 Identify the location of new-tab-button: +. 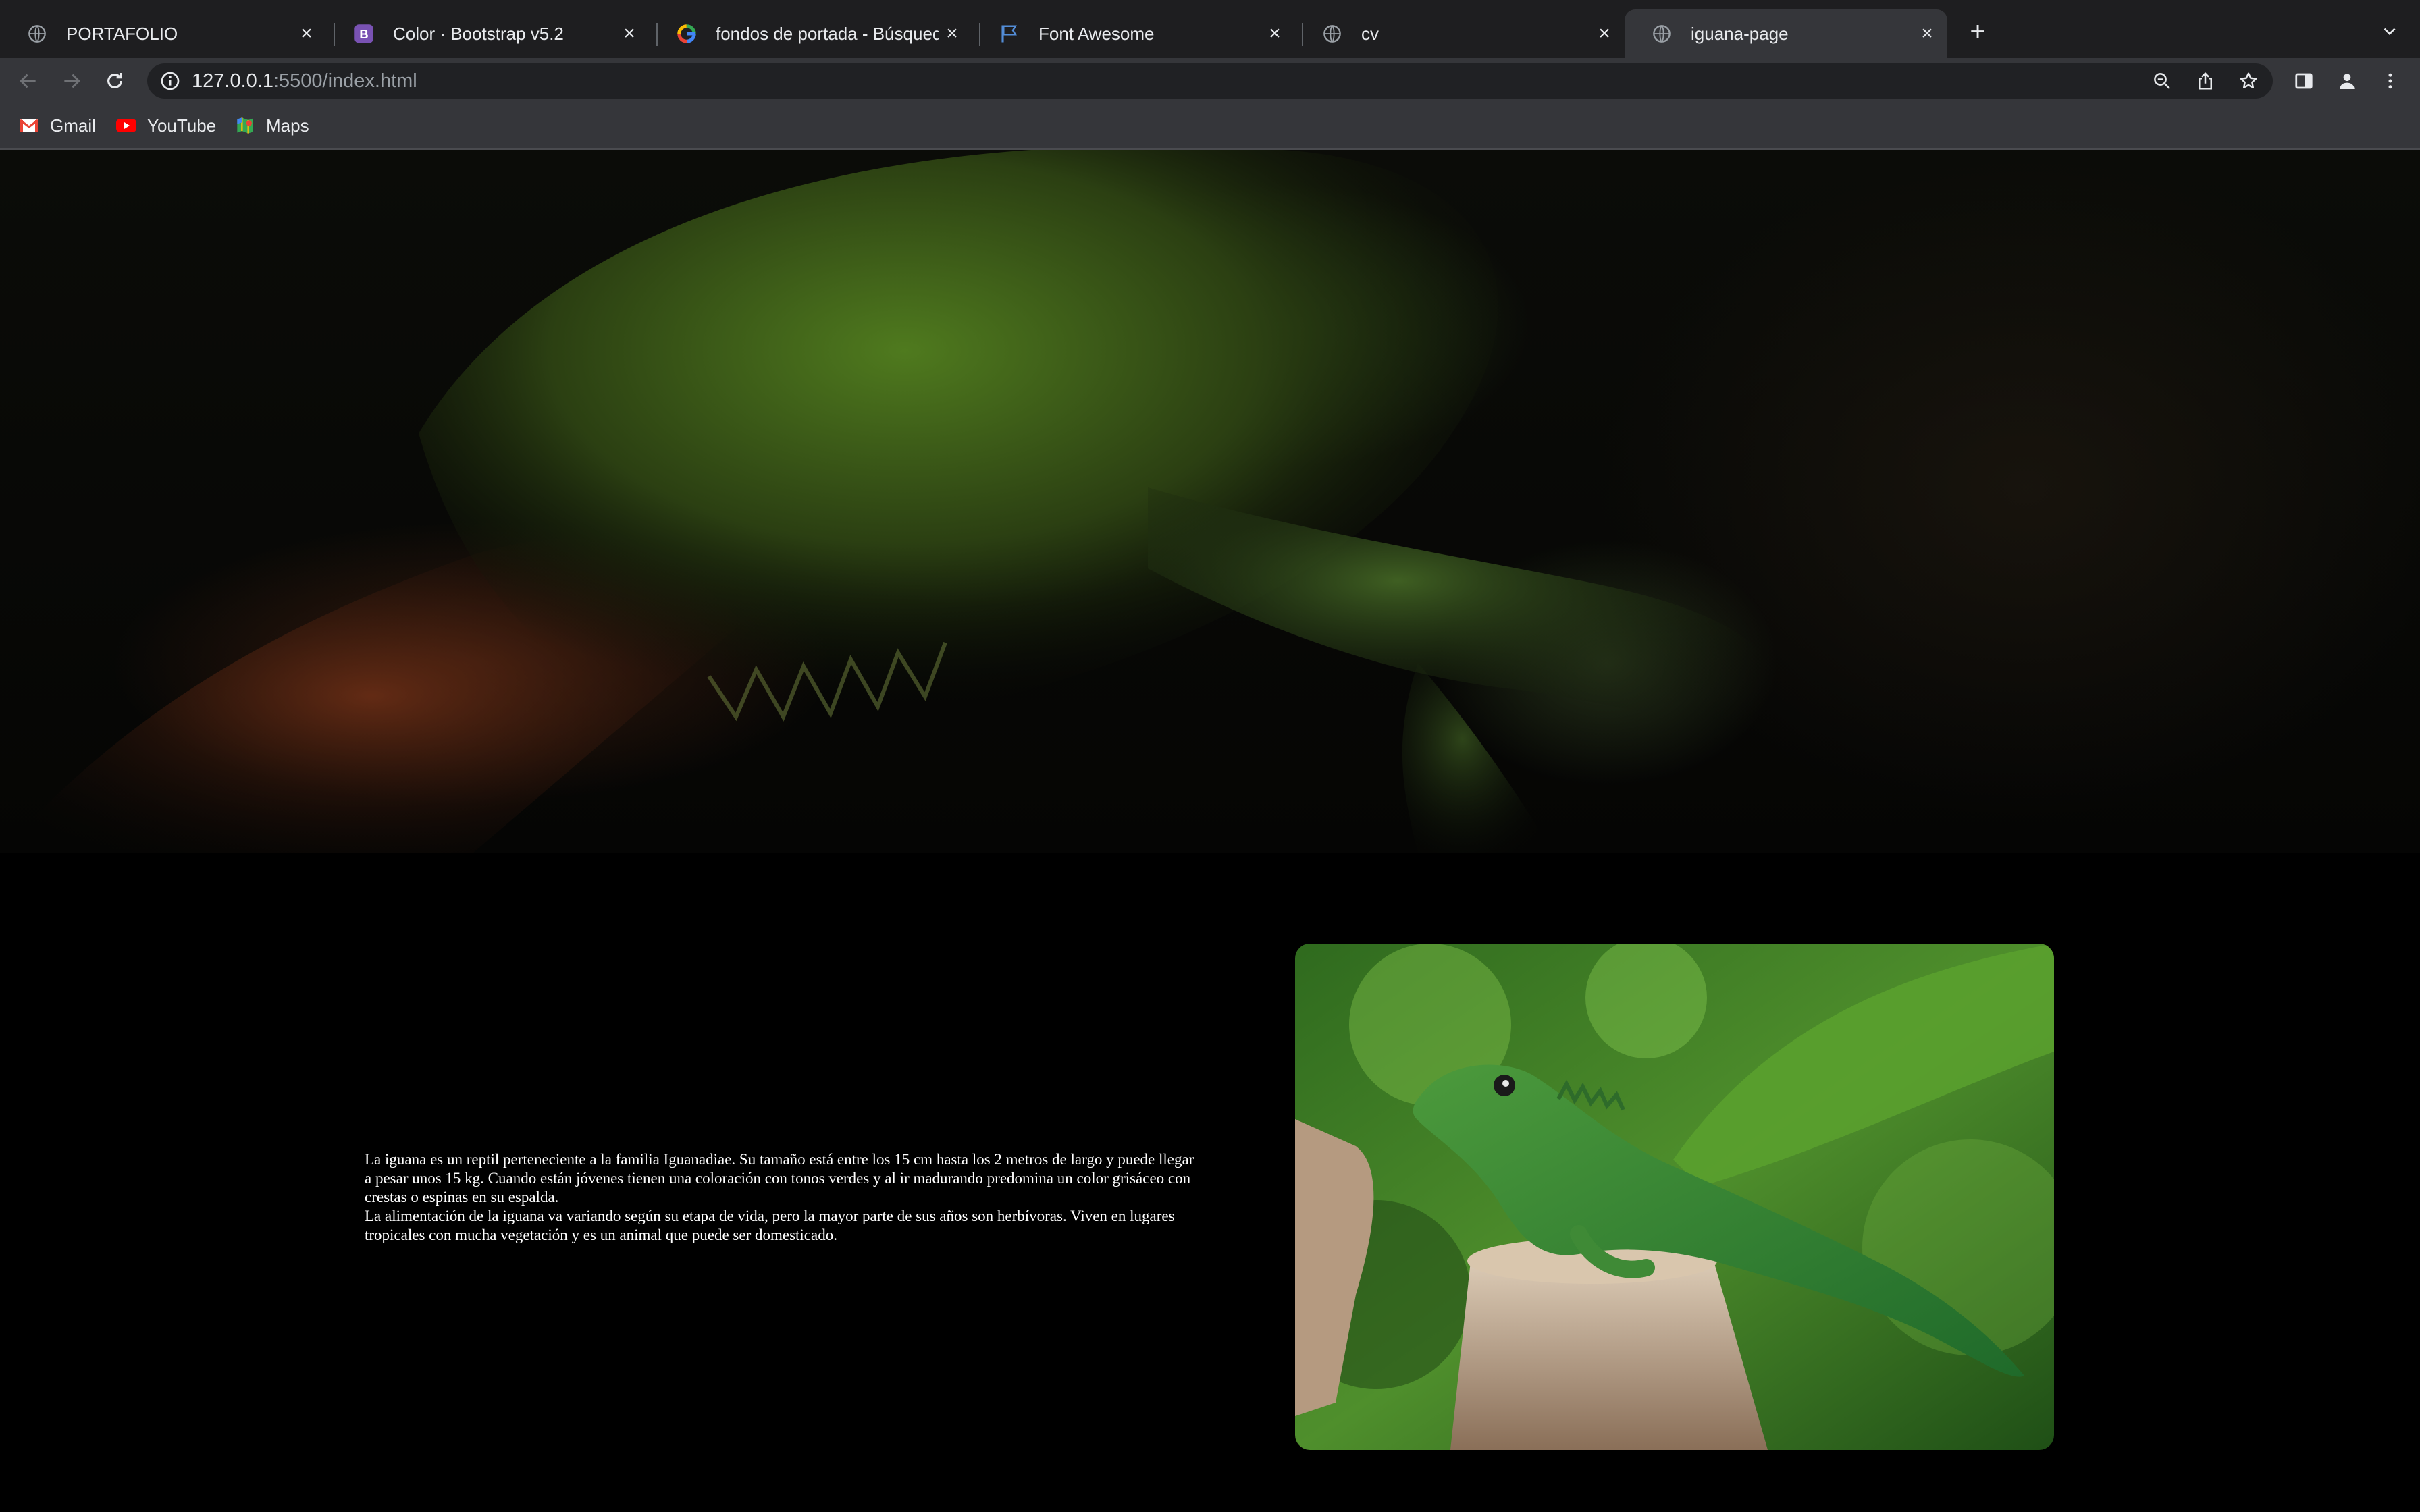
(1977, 31).